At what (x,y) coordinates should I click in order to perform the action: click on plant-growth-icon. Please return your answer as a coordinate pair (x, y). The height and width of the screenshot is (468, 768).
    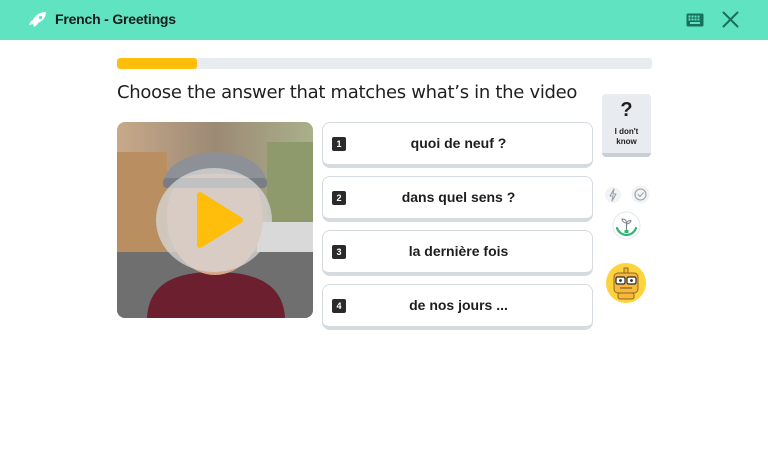
    Looking at the image, I should click on (626, 225).